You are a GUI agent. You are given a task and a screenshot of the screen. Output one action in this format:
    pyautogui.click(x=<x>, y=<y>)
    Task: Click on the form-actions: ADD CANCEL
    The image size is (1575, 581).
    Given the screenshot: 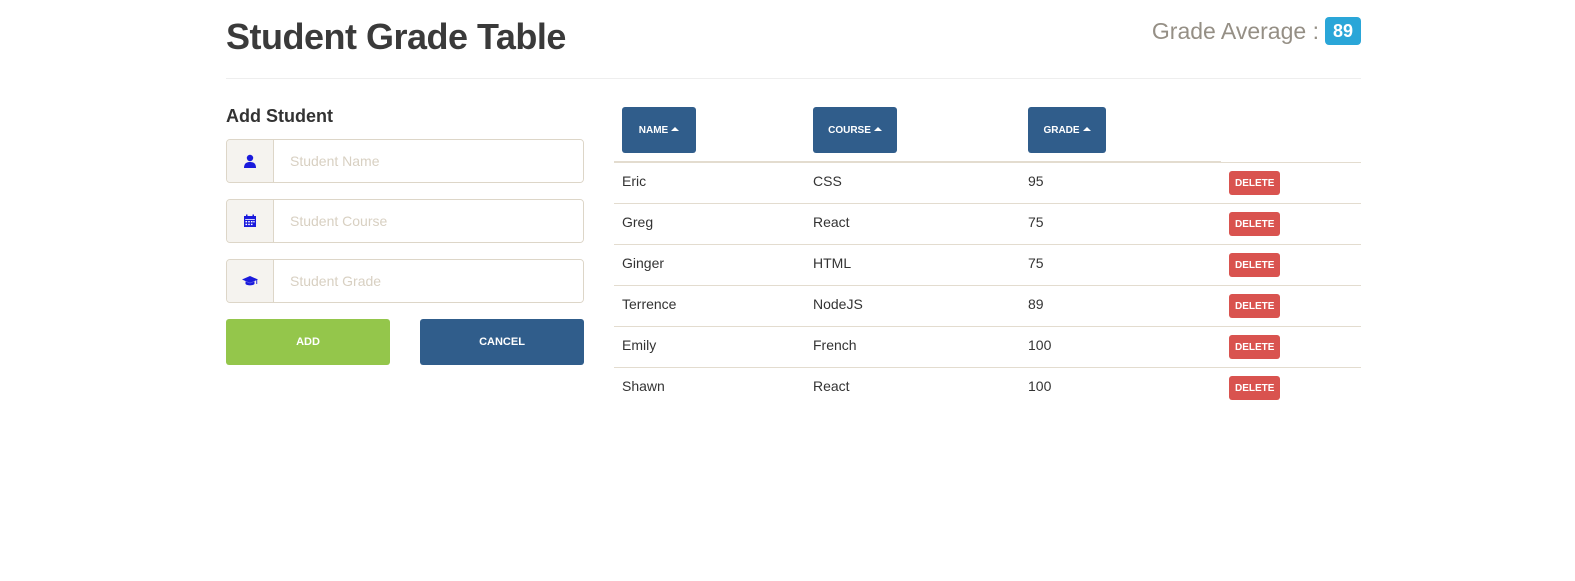 What is the action you would take?
    pyautogui.click(x=405, y=342)
    